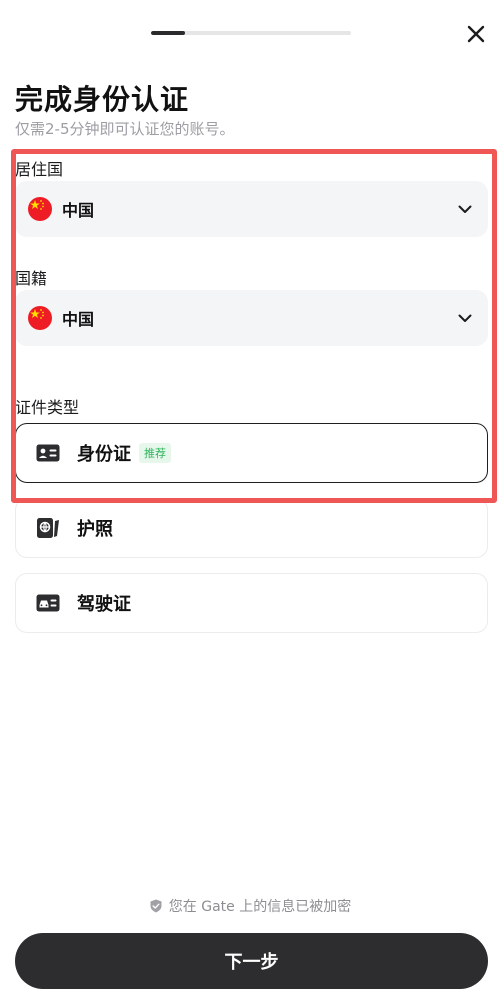 The image size is (500, 1008). What do you see at coordinates (78, 210) in the screenshot?
I see `residence-value: 中国` at bounding box center [78, 210].